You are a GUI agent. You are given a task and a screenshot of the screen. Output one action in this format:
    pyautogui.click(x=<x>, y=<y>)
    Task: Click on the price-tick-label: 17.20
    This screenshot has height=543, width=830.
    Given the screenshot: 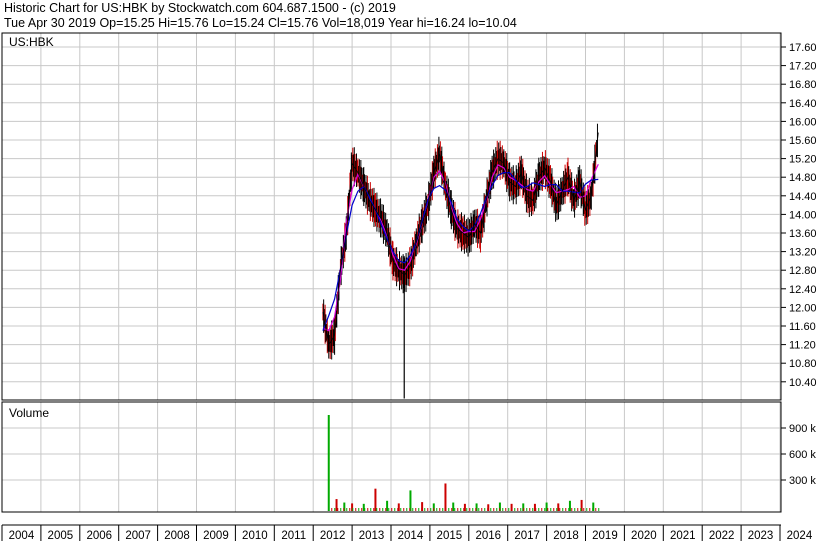 What is the action you would take?
    pyautogui.click(x=803, y=67)
    